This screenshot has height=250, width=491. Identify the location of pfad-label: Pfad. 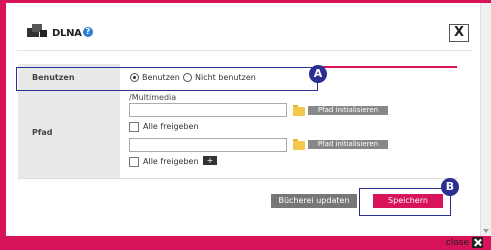
(42, 132).